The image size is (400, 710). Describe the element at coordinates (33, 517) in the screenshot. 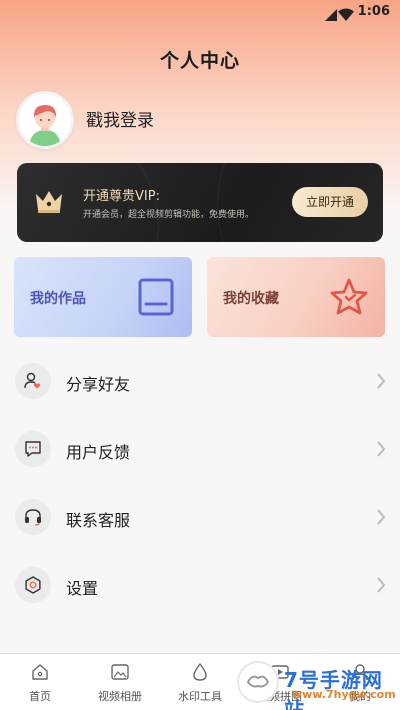

I see `headset-icon` at that location.